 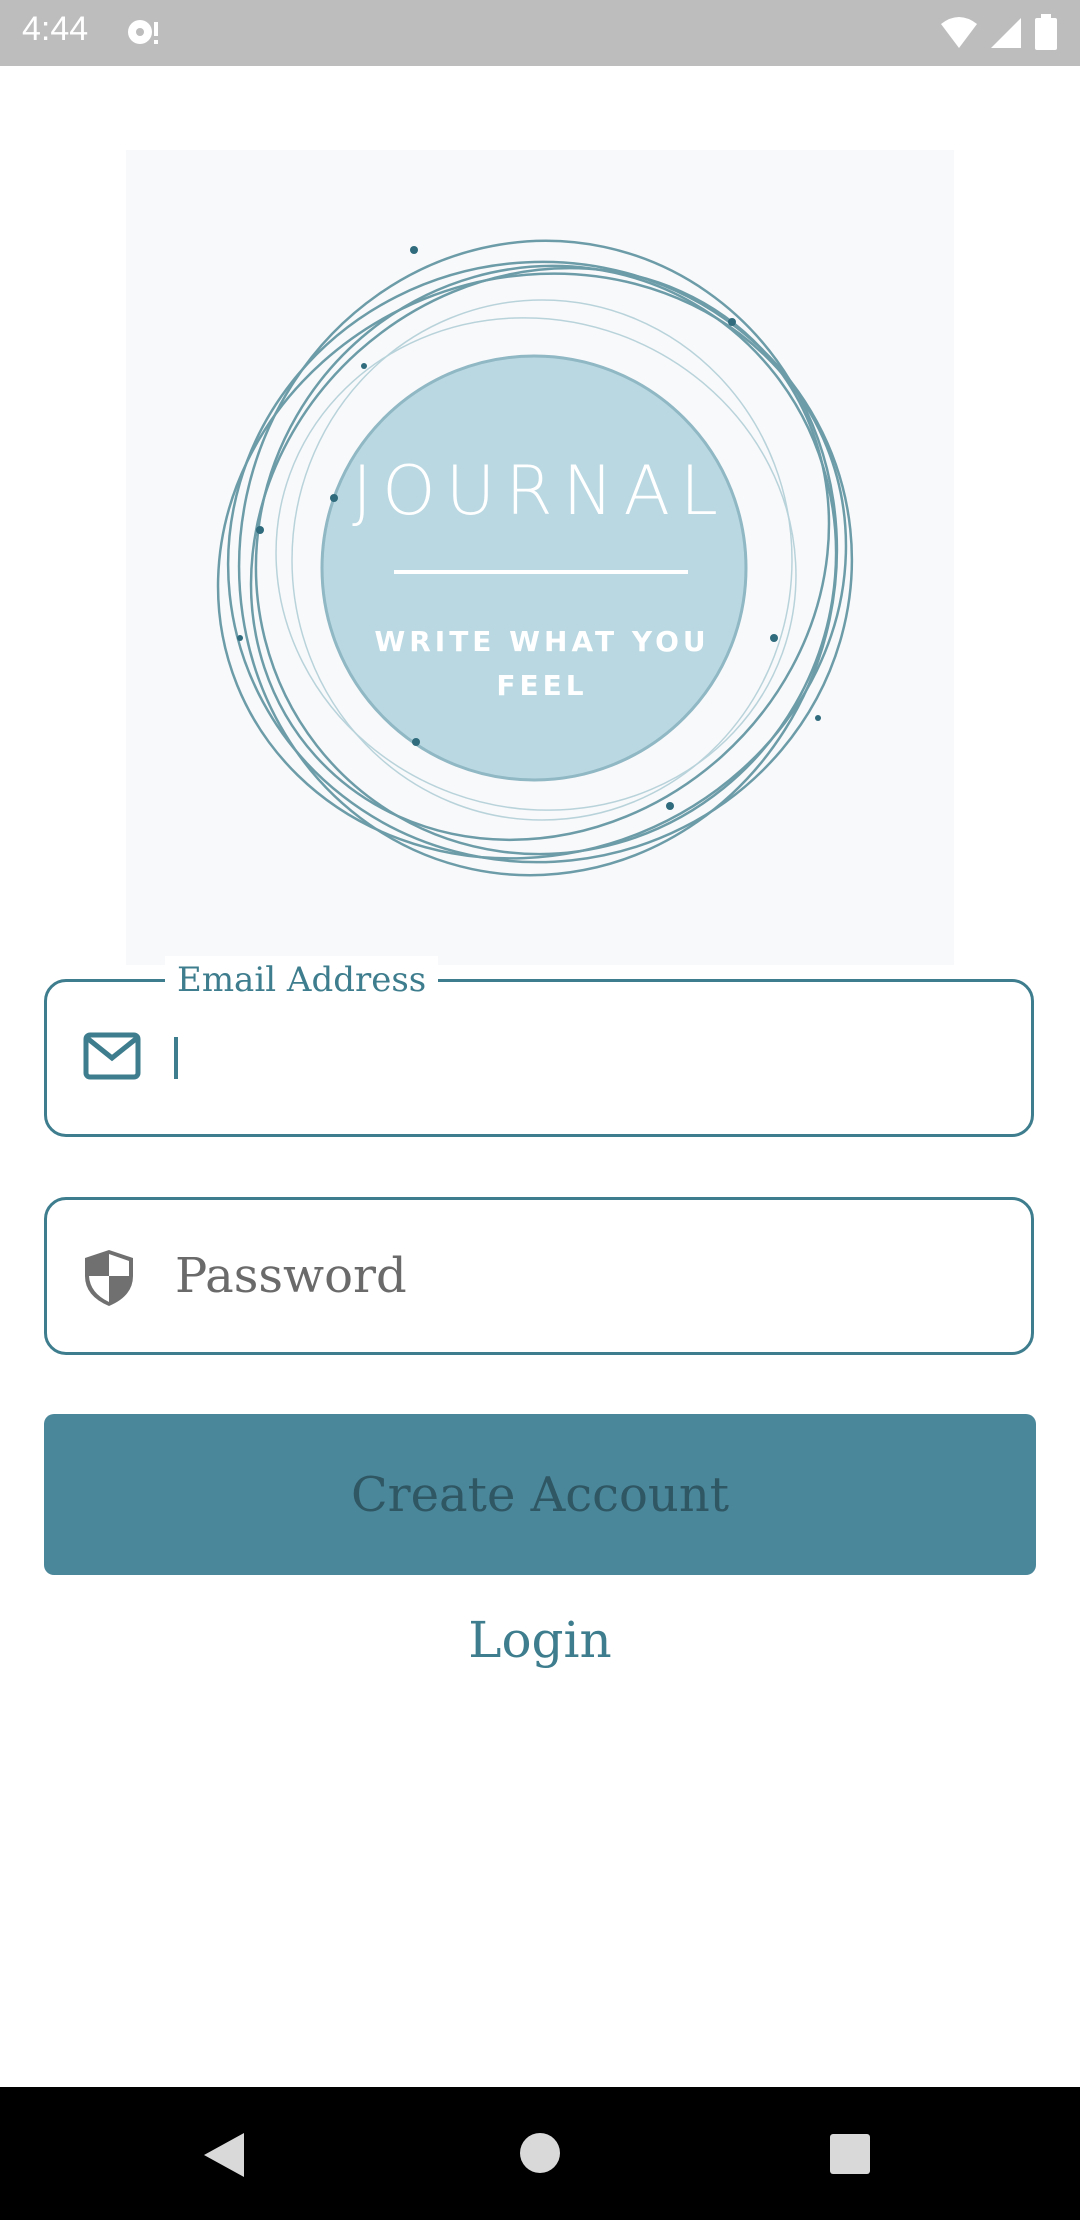 I want to click on login-link-label: Login, so click(x=540, y=1640).